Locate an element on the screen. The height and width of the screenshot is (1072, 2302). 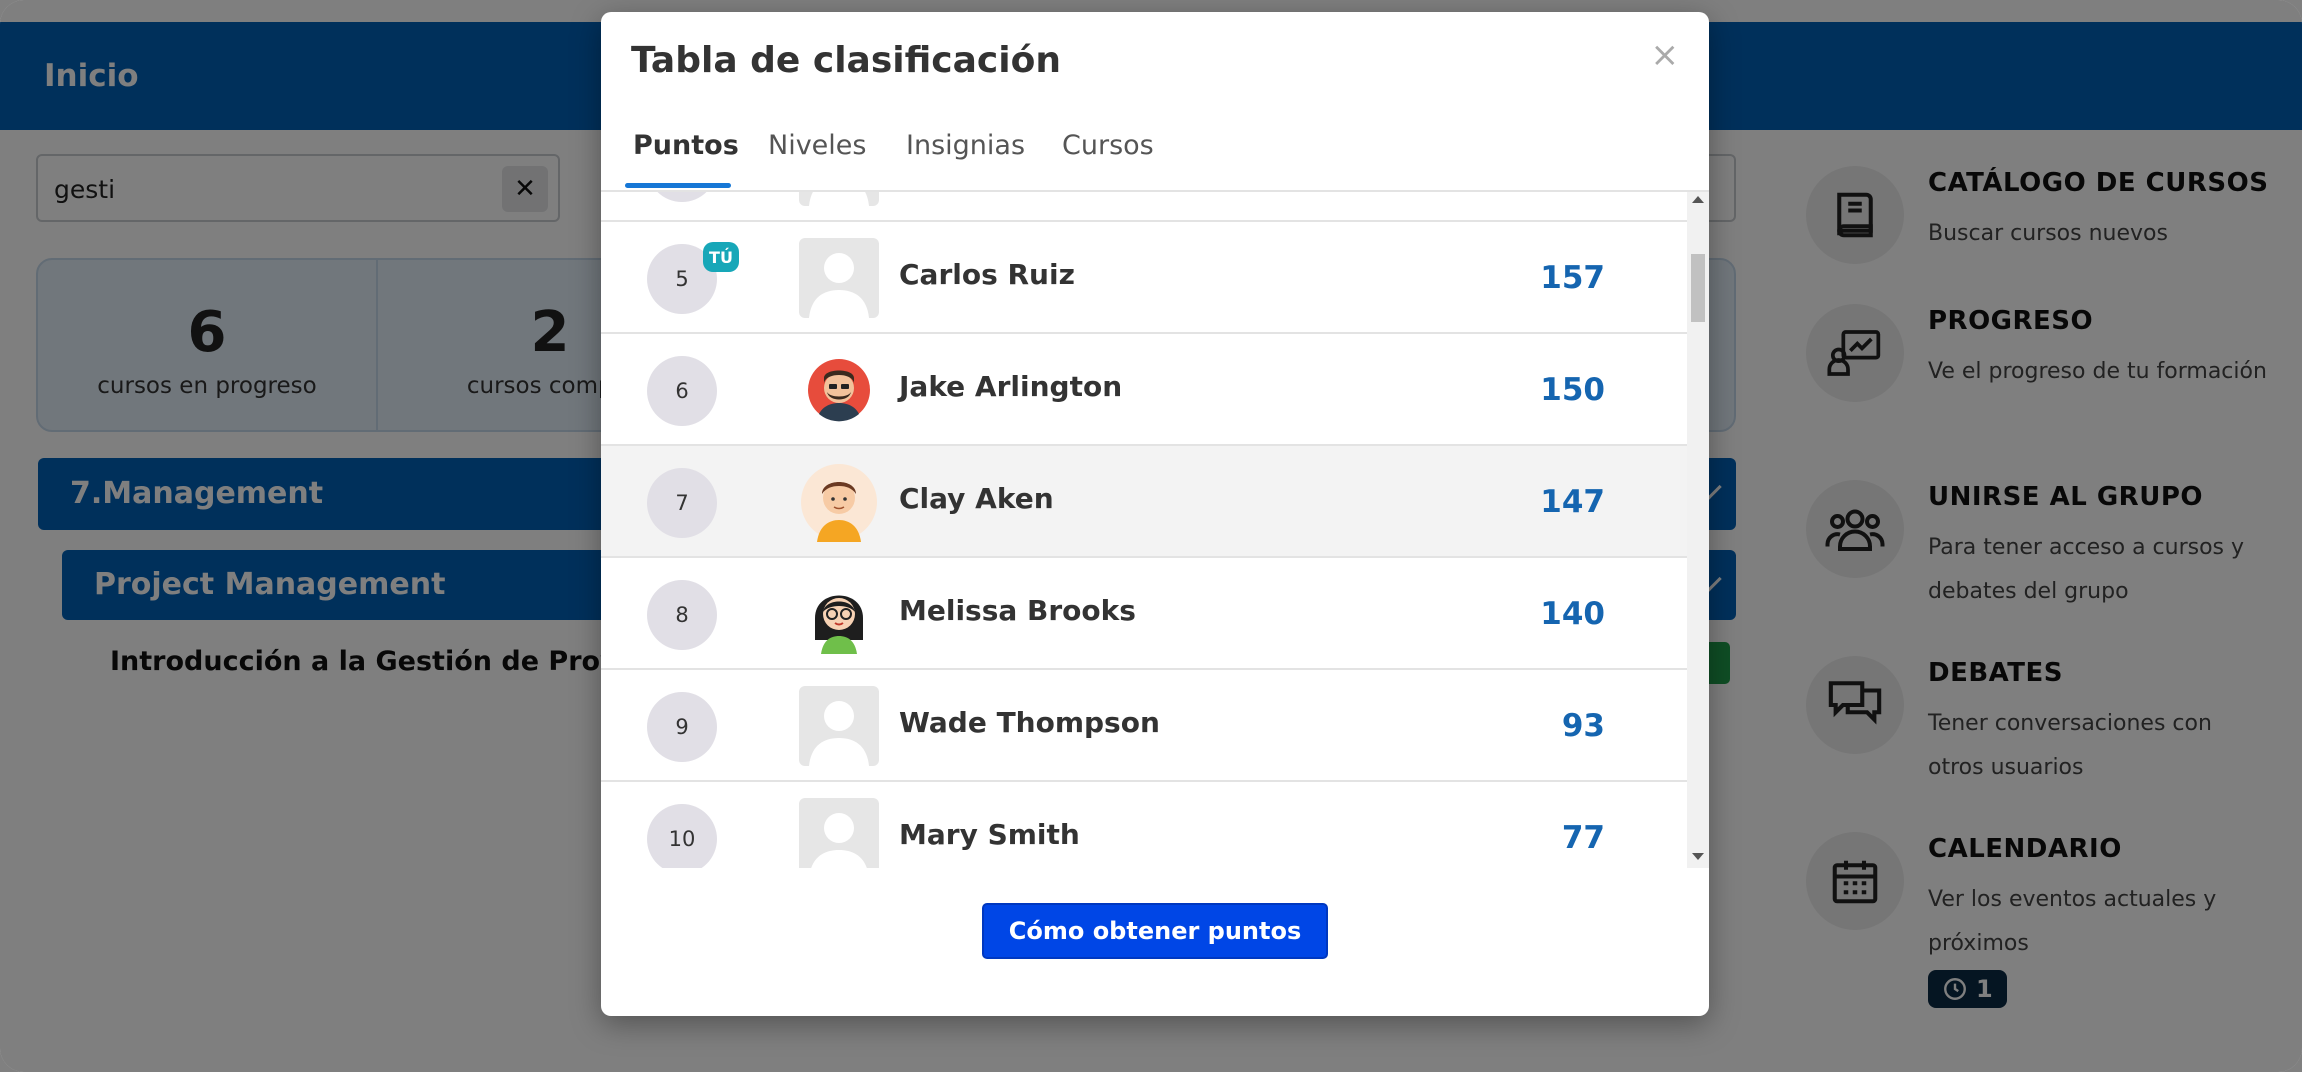
player-points: 93 is located at coordinates (1583, 726).